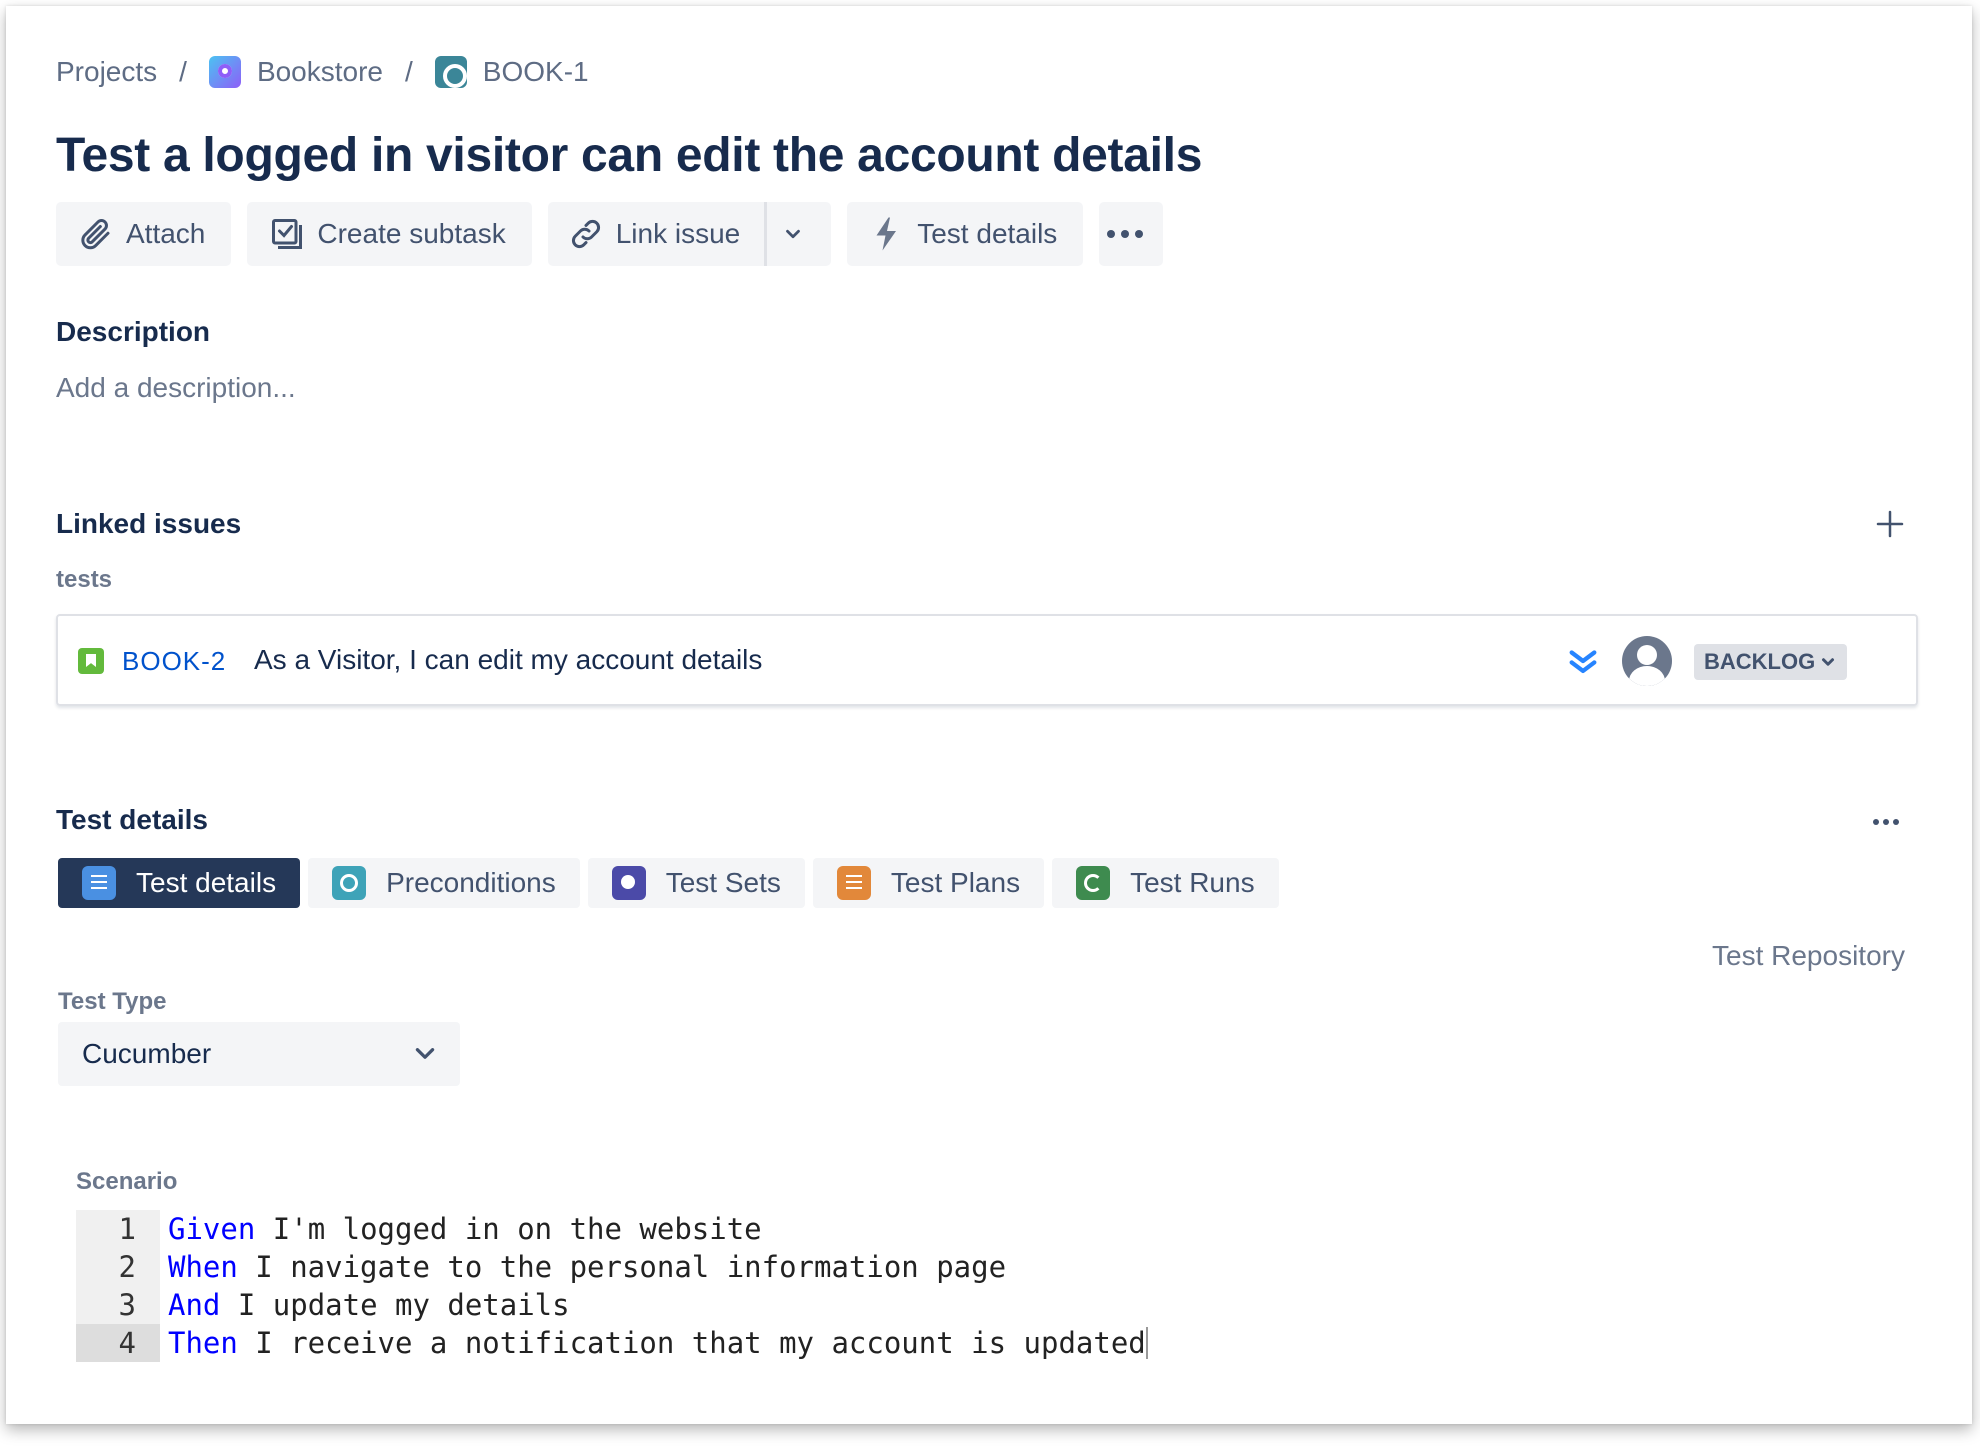 The height and width of the screenshot is (1449, 1980). What do you see at coordinates (112, 1001) in the screenshot?
I see `test-type-label: Test Type` at bounding box center [112, 1001].